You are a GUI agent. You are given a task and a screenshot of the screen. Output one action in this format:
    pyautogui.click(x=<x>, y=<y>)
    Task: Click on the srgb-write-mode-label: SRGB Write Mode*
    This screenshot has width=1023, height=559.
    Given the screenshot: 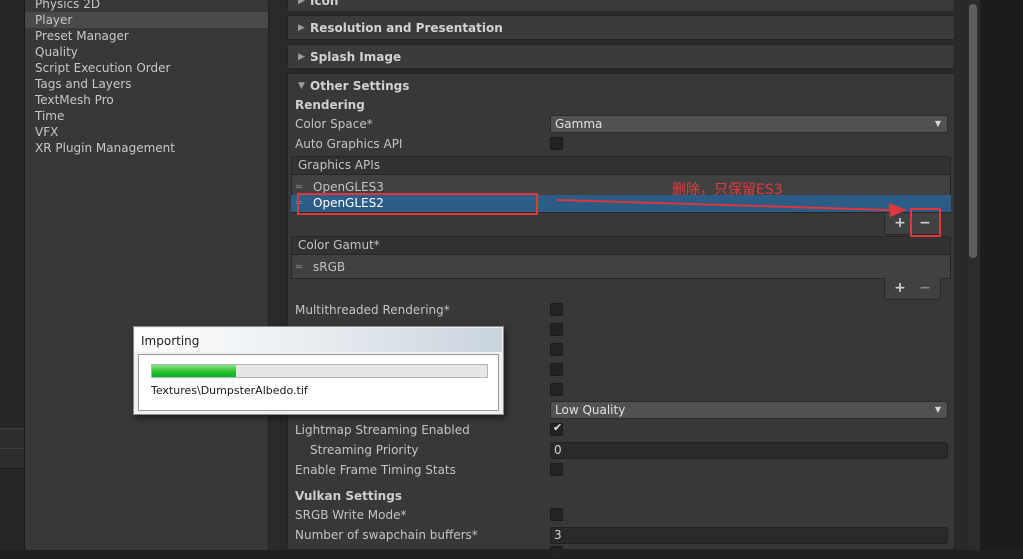 What is the action you would take?
    pyautogui.click(x=351, y=515)
    